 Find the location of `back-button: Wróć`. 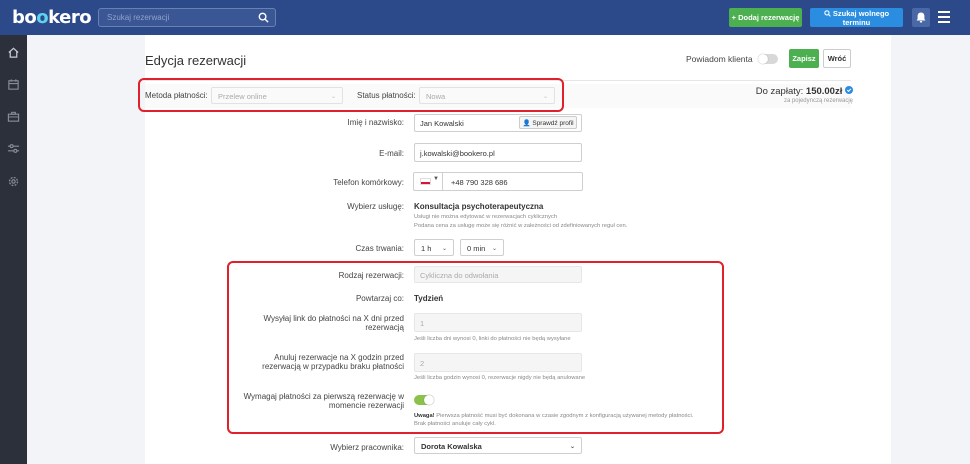

back-button: Wróć is located at coordinates (837, 58).